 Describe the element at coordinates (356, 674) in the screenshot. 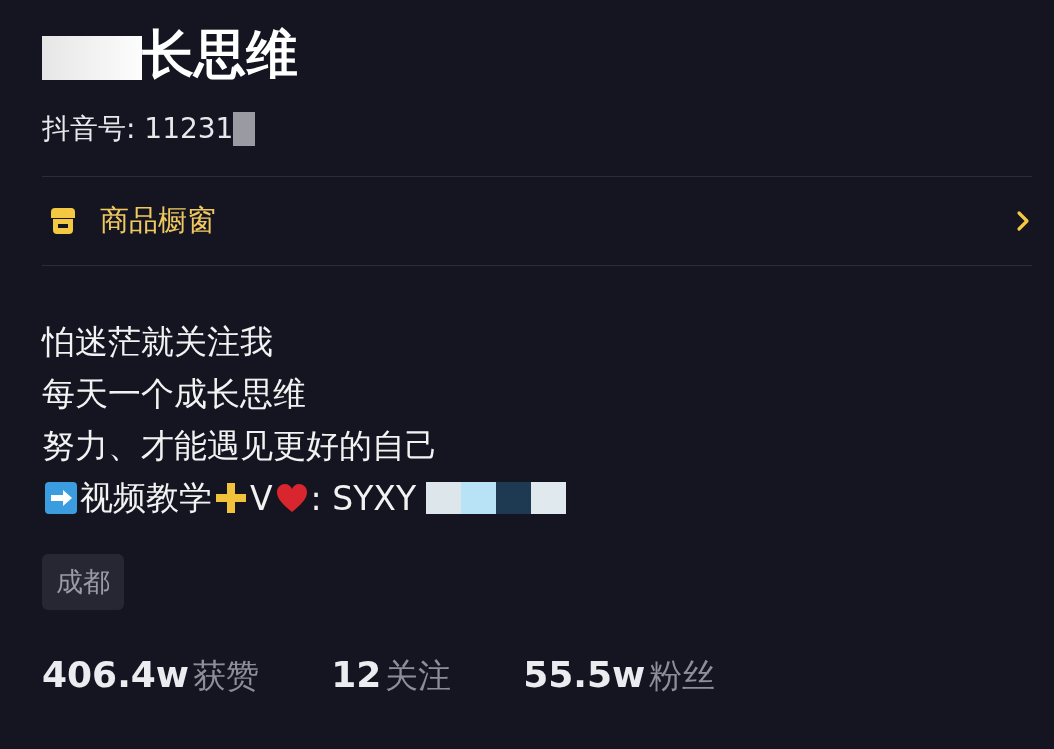

I see `stat-value: 12` at that location.